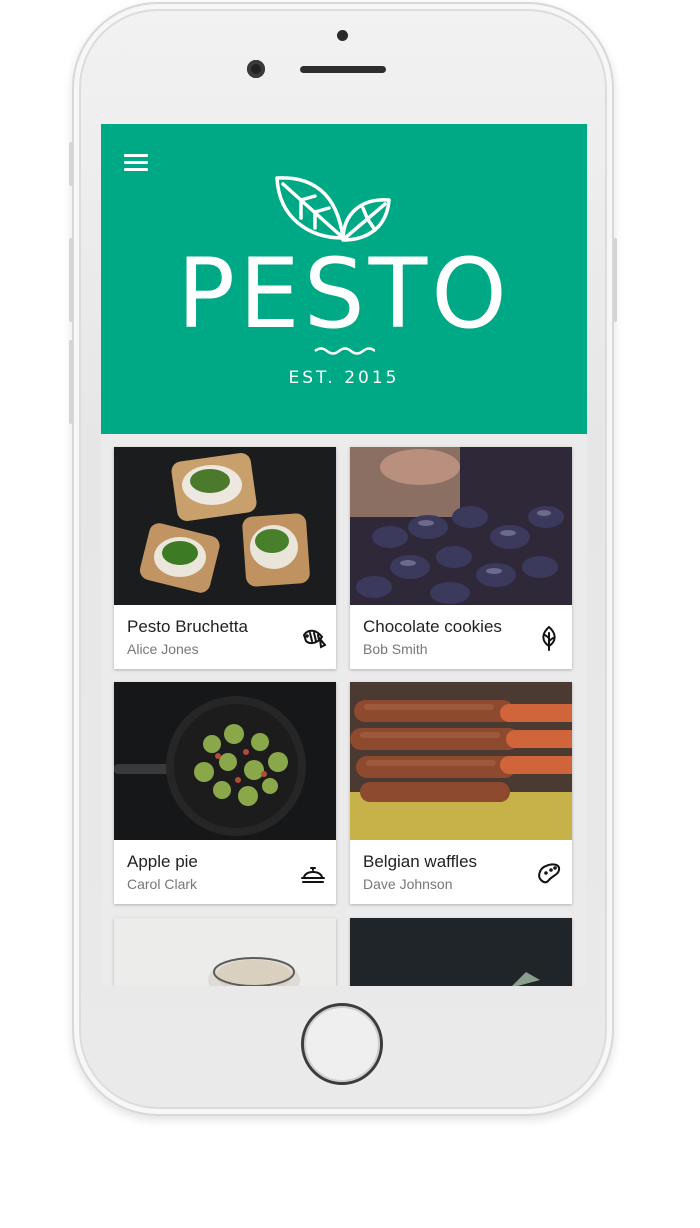  Describe the element at coordinates (314, 639) in the screenshot. I see `fish-icon` at that location.